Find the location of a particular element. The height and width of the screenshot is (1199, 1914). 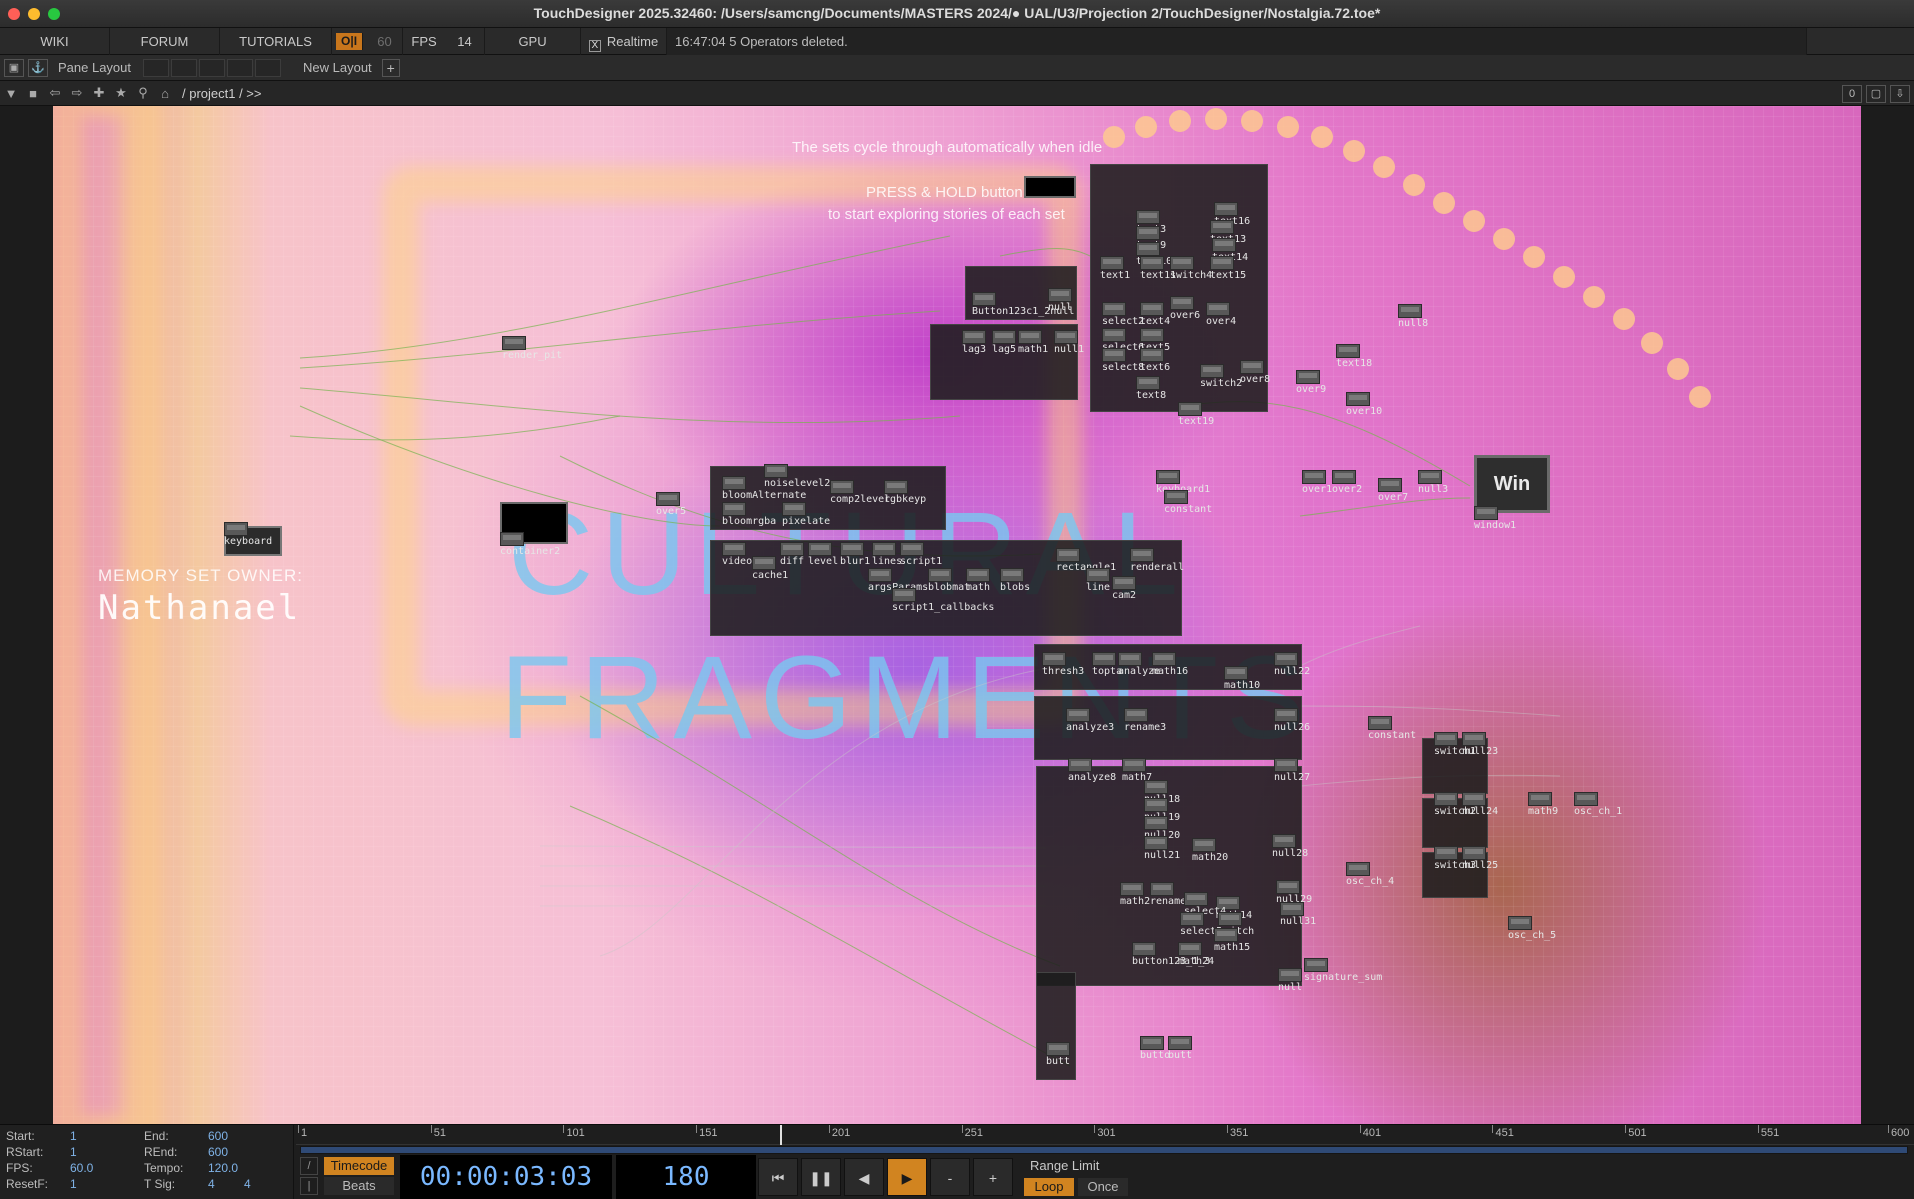

gpu-button: GPU is located at coordinates (533, 41).